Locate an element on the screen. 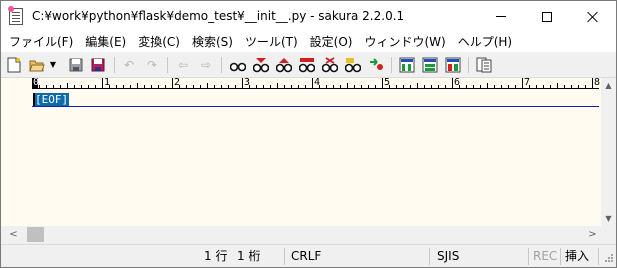 The image size is (617, 268). search-next-icon is located at coordinates (261, 65).